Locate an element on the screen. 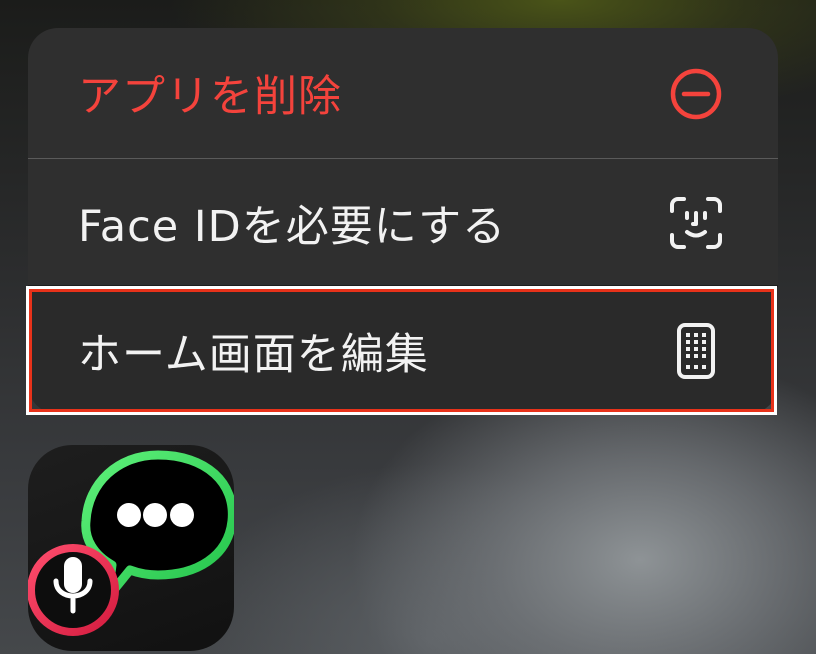  app-icon is located at coordinates (131, 548).